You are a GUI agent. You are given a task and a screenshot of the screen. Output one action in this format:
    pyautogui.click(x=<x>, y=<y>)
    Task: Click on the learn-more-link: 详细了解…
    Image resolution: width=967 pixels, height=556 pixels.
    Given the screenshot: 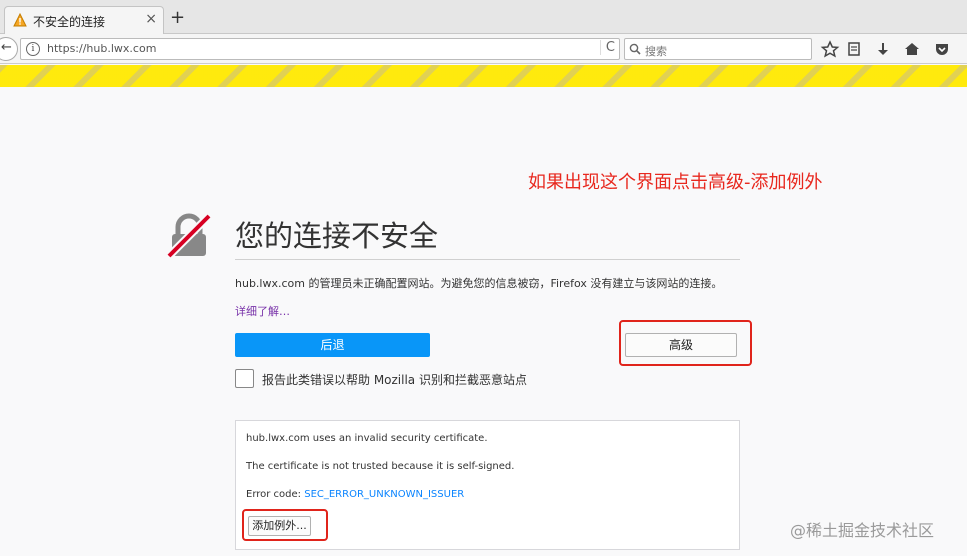 What is the action you would take?
    pyautogui.click(x=262, y=311)
    